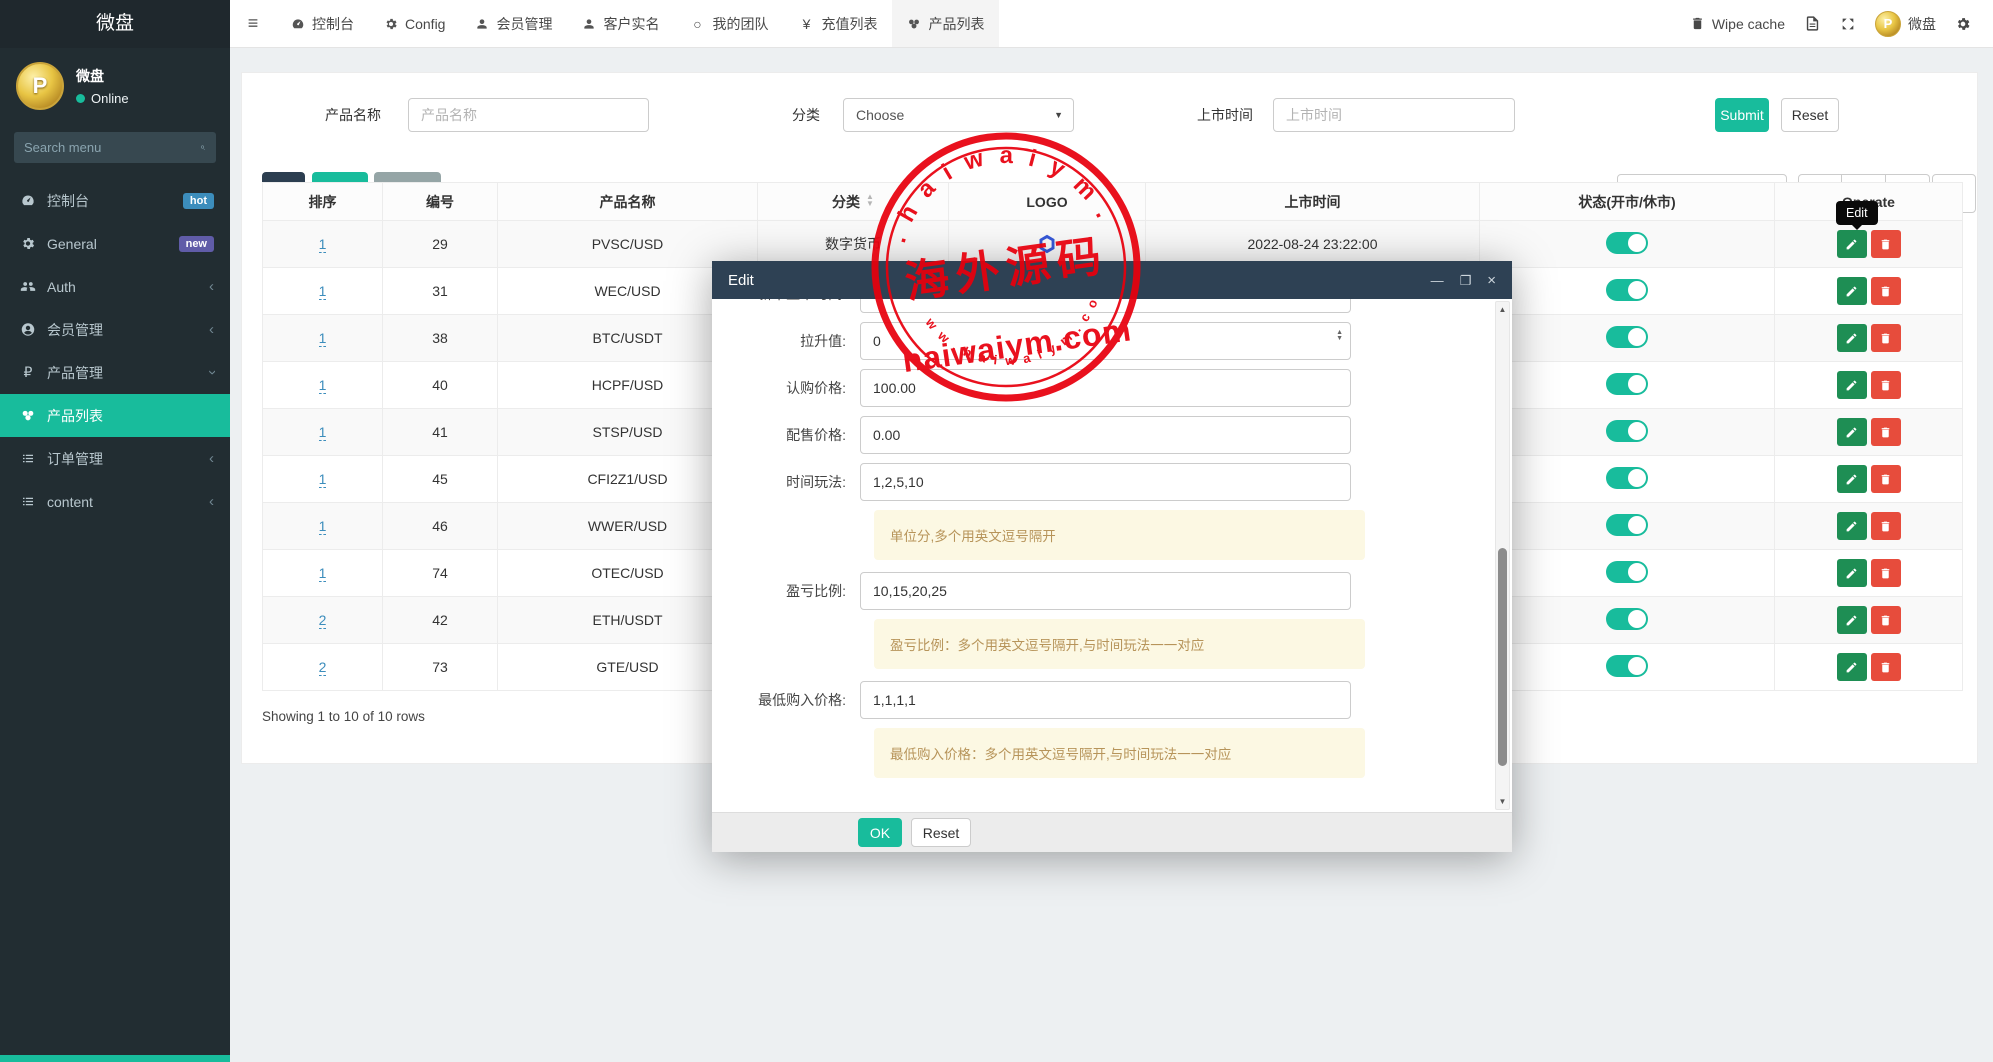  What do you see at coordinates (112, 147) in the screenshot?
I see `sidebar-search-input` at bounding box center [112, 147].